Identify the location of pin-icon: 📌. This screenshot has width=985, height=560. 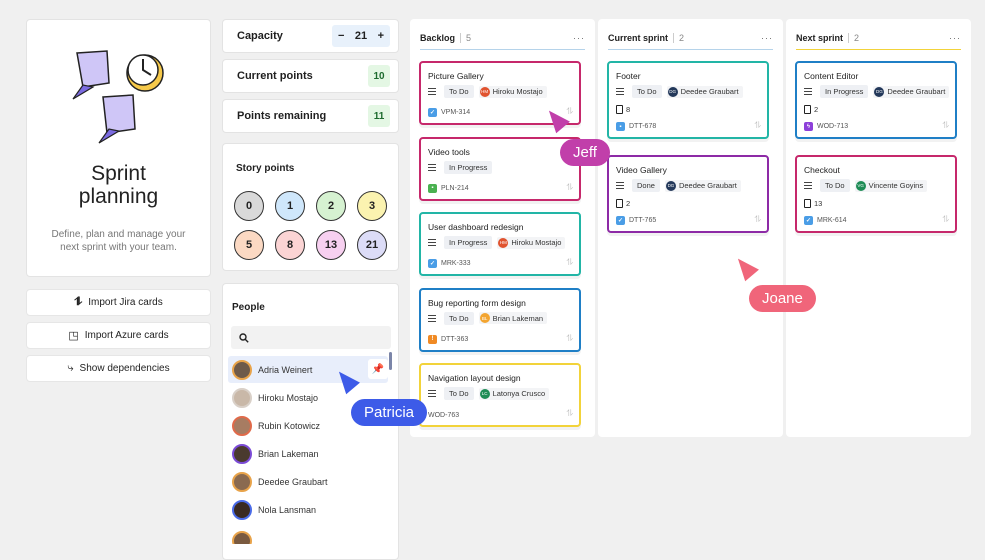
(378, 369).